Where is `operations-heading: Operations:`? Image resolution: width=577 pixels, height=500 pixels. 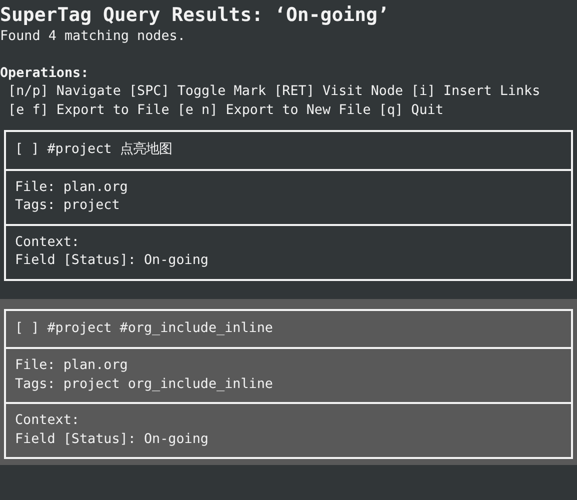
operations-heading: Operations: is located at coordinates (45, 73).